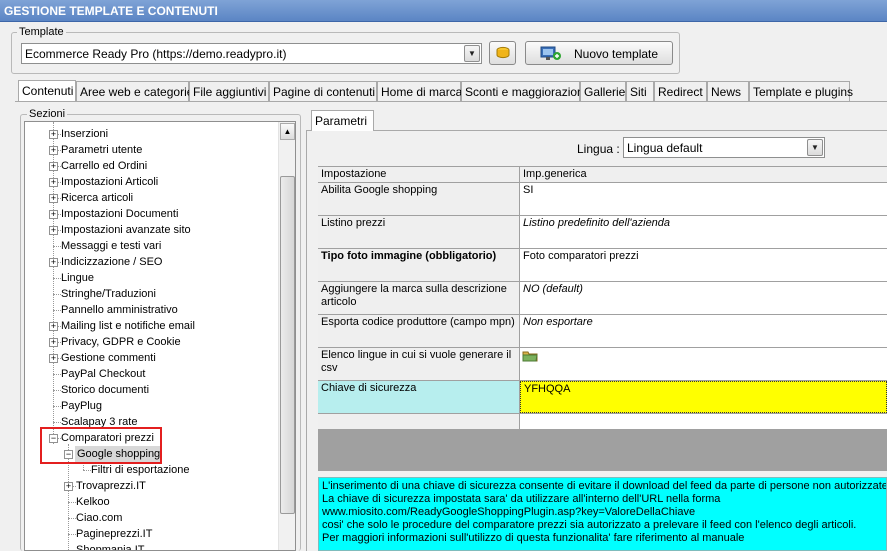 The height and width of the screenshot is (551, 887). I want to click on tree-item-commenti: Gestione commenti, so click(108, 358).